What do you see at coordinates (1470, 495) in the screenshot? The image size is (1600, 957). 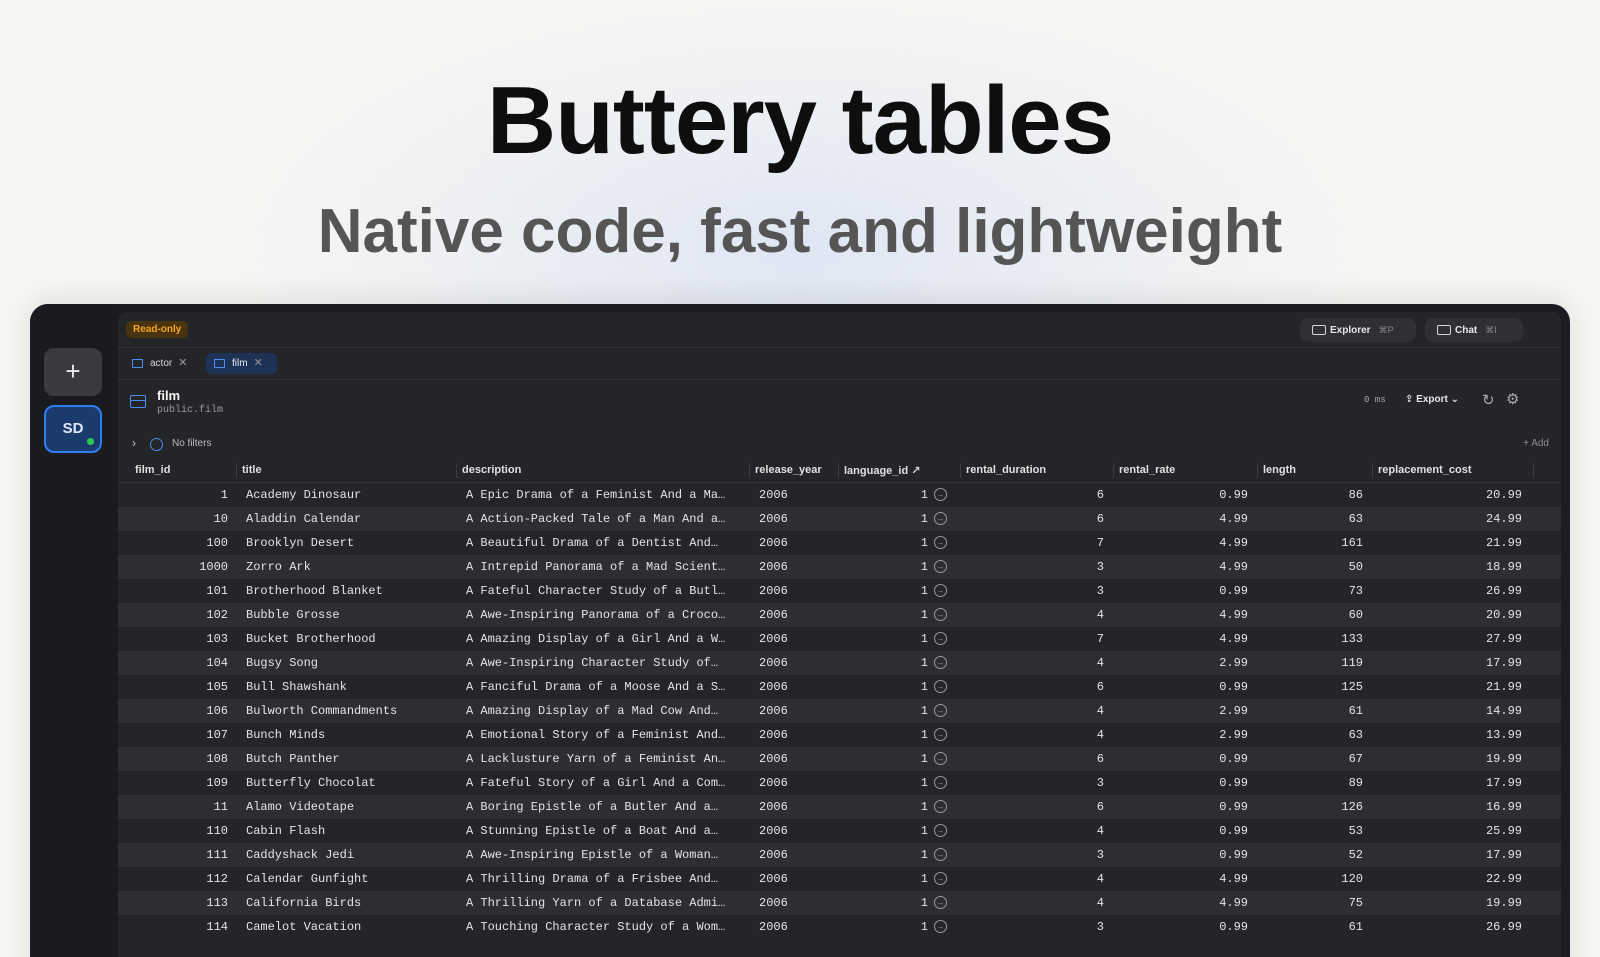 I see `cell-replacement-cost: 20.99` at bounding box center [1470, 495].